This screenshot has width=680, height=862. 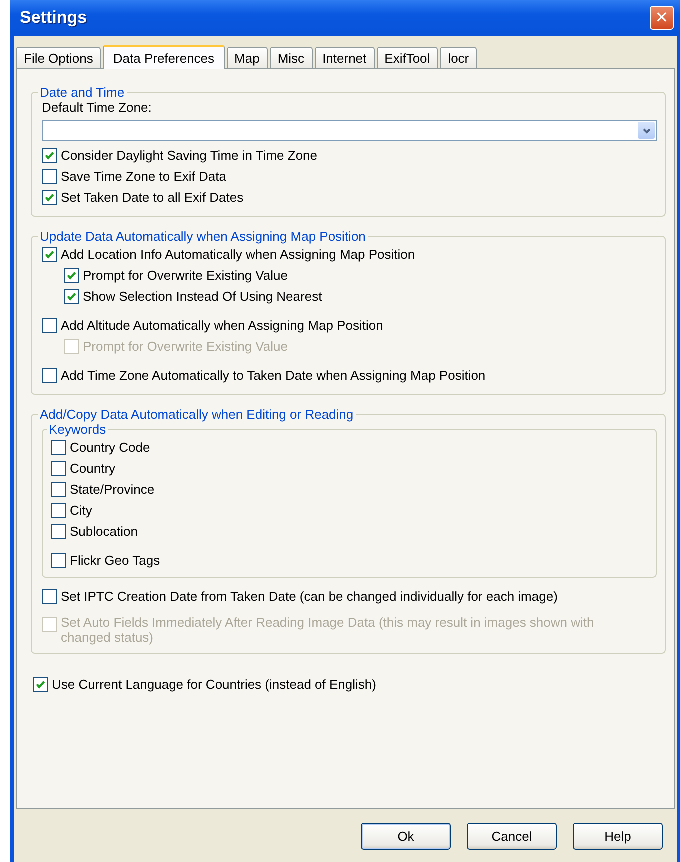 What do you see at coordinates (349, 130) in the screenshot?
I see `time-zone-dropdown` at bounding box center [349, 130].